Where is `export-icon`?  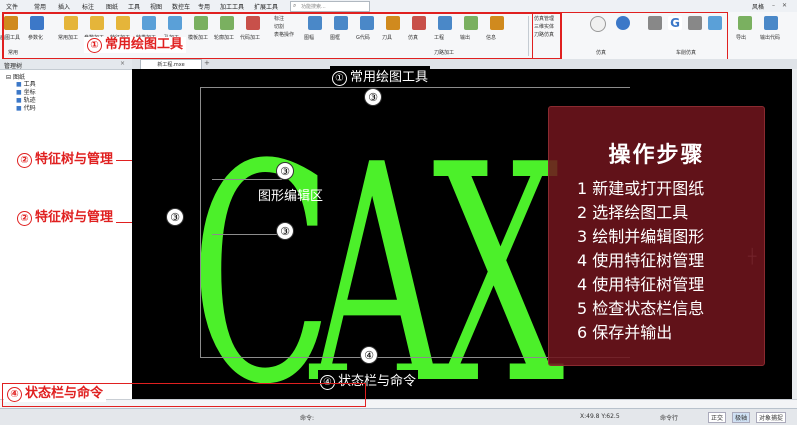
export-icon is located at coordinates (745, 23).